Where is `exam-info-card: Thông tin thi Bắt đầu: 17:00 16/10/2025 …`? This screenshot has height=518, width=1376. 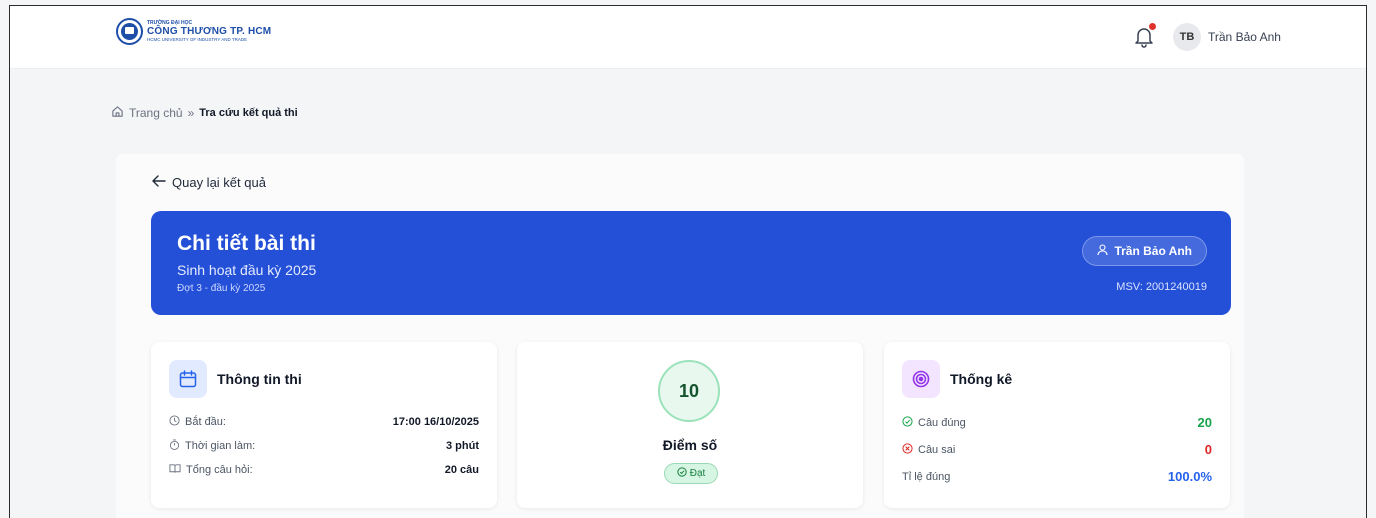
exam-info-card: Thông tin thi Bắt đầu: 17:00 16/10/2025 … is located at coordinates (324, 425).